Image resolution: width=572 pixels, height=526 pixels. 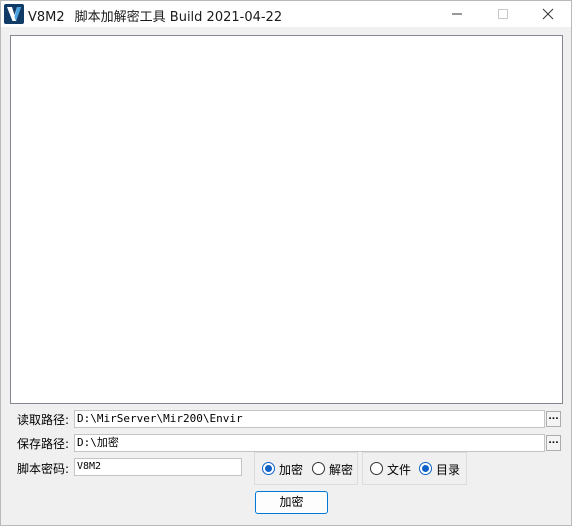 What do you see at coordinates (291, 502) in the screenshot?
I see `encrypt-button: 加密` at bounding box center [291, 502].